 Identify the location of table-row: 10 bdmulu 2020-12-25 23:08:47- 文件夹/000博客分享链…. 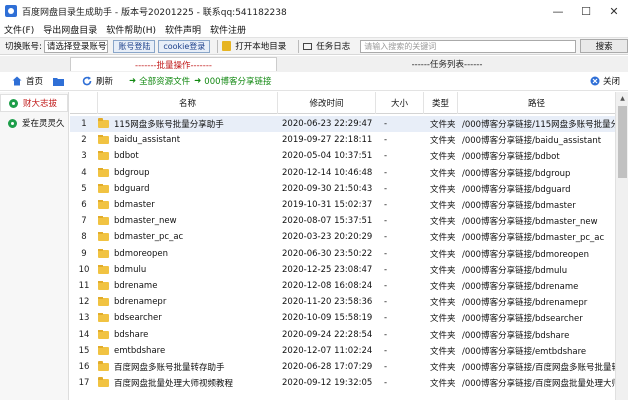
(342, 270).